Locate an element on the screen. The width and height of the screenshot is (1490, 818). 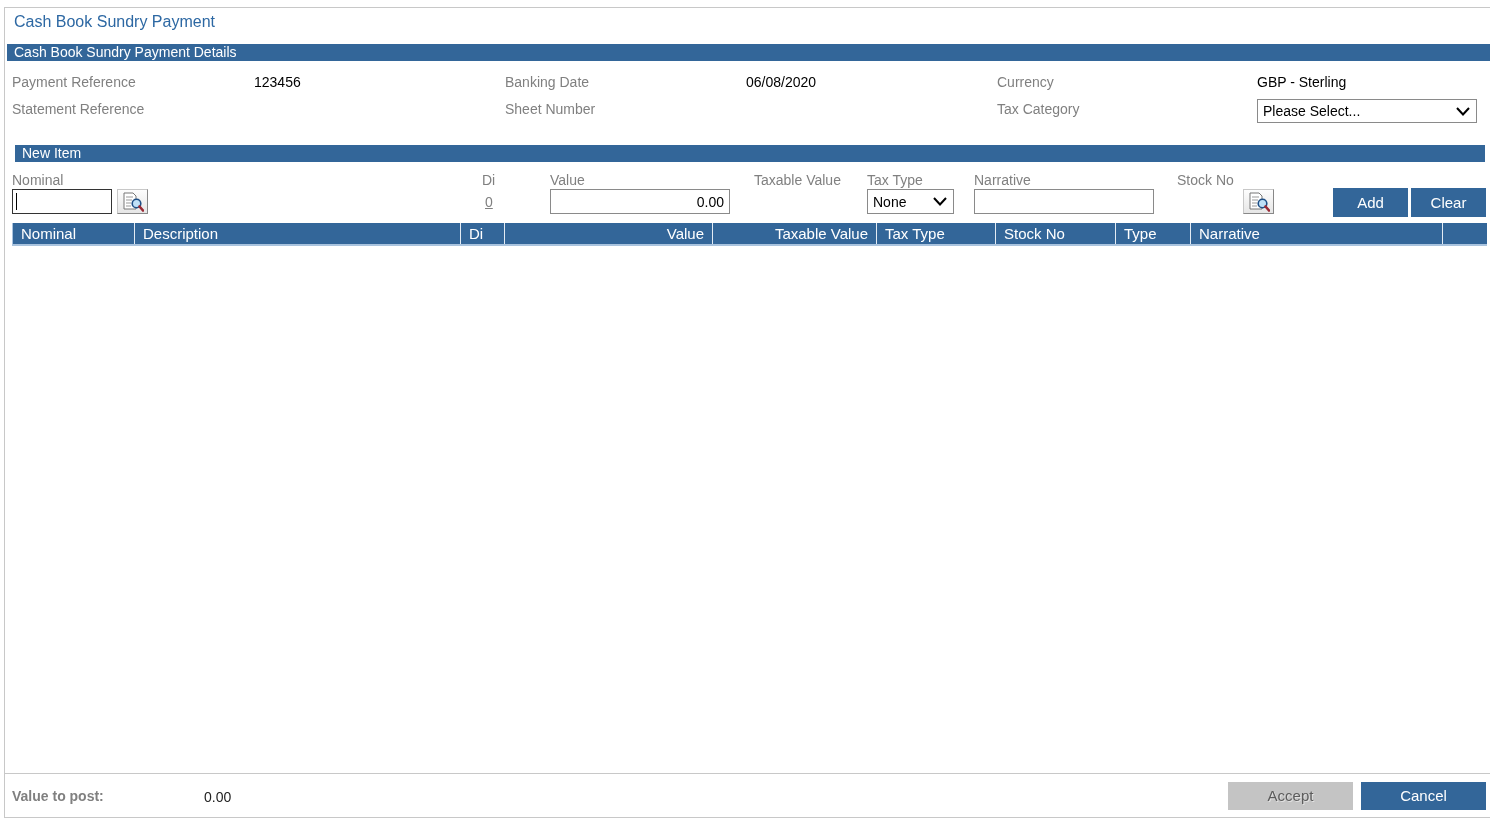
column-header: Taxable Value is located at coordinates (794, 233).